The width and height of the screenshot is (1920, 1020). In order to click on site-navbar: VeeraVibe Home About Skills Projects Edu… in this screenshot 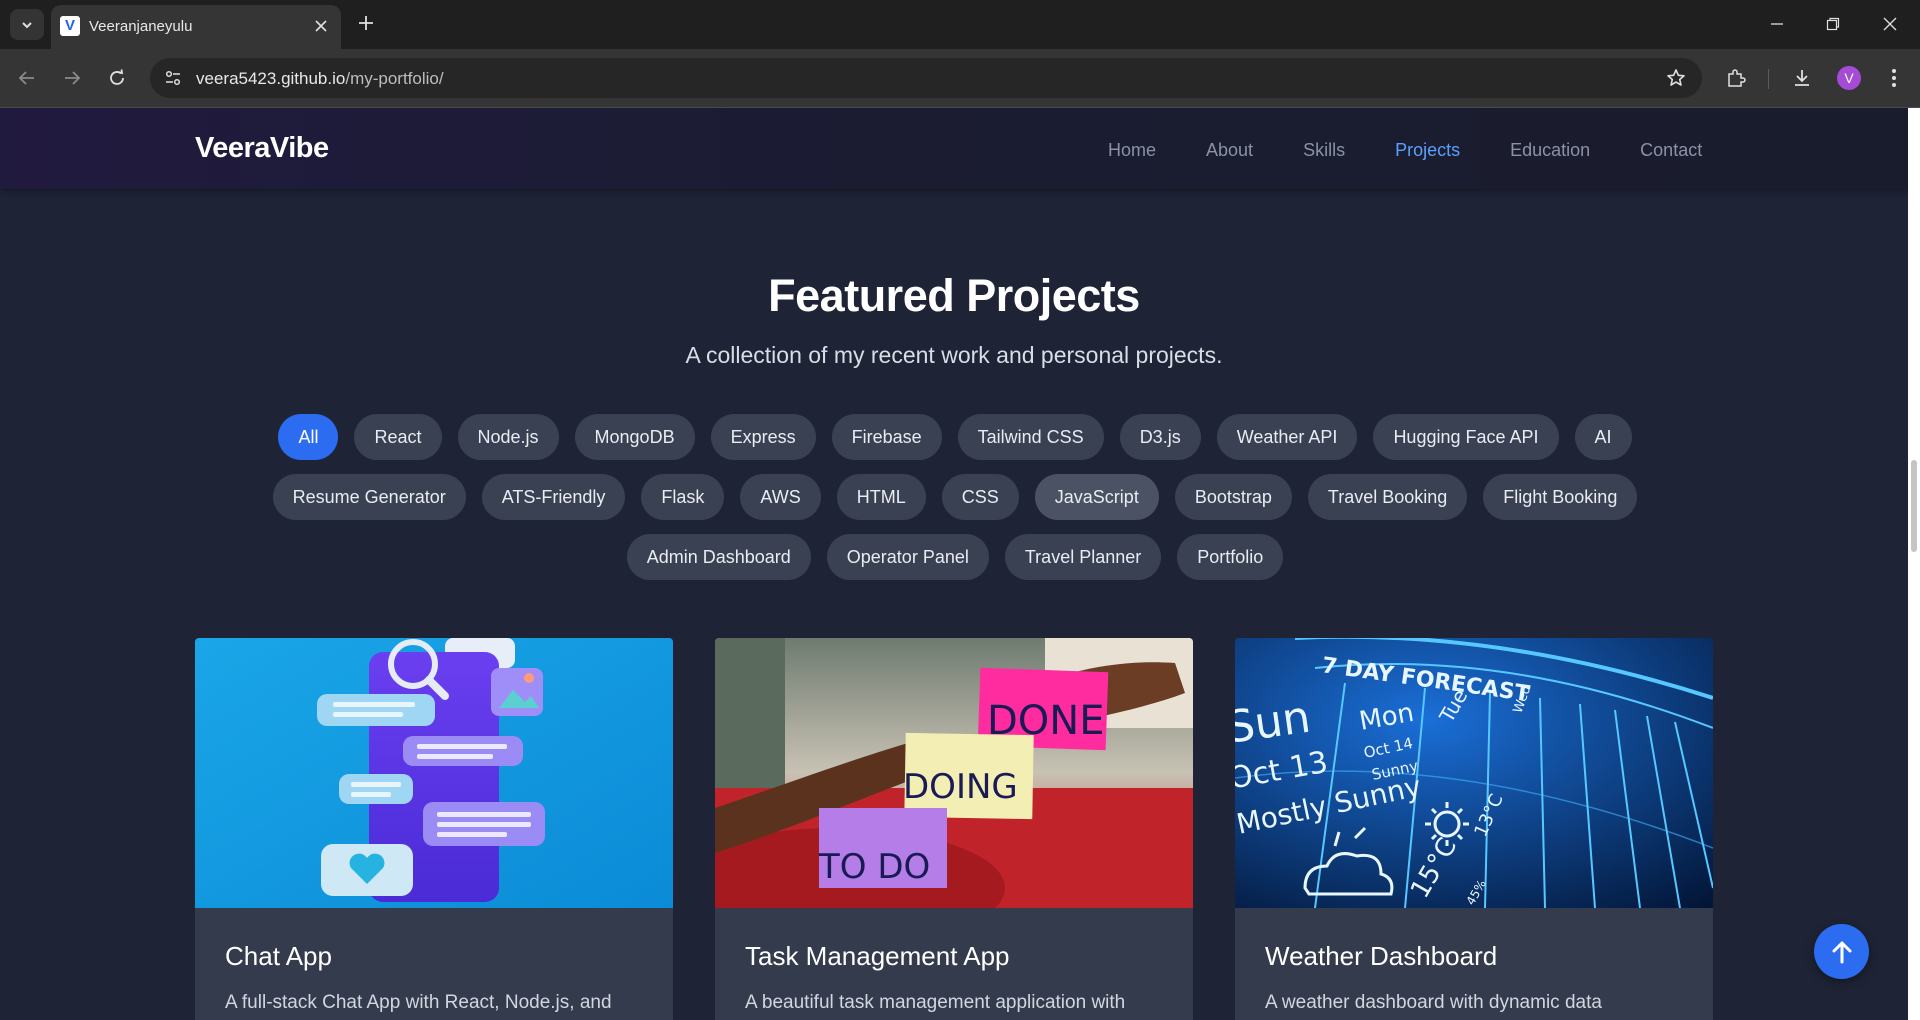, I will do `click(954, 148)`.